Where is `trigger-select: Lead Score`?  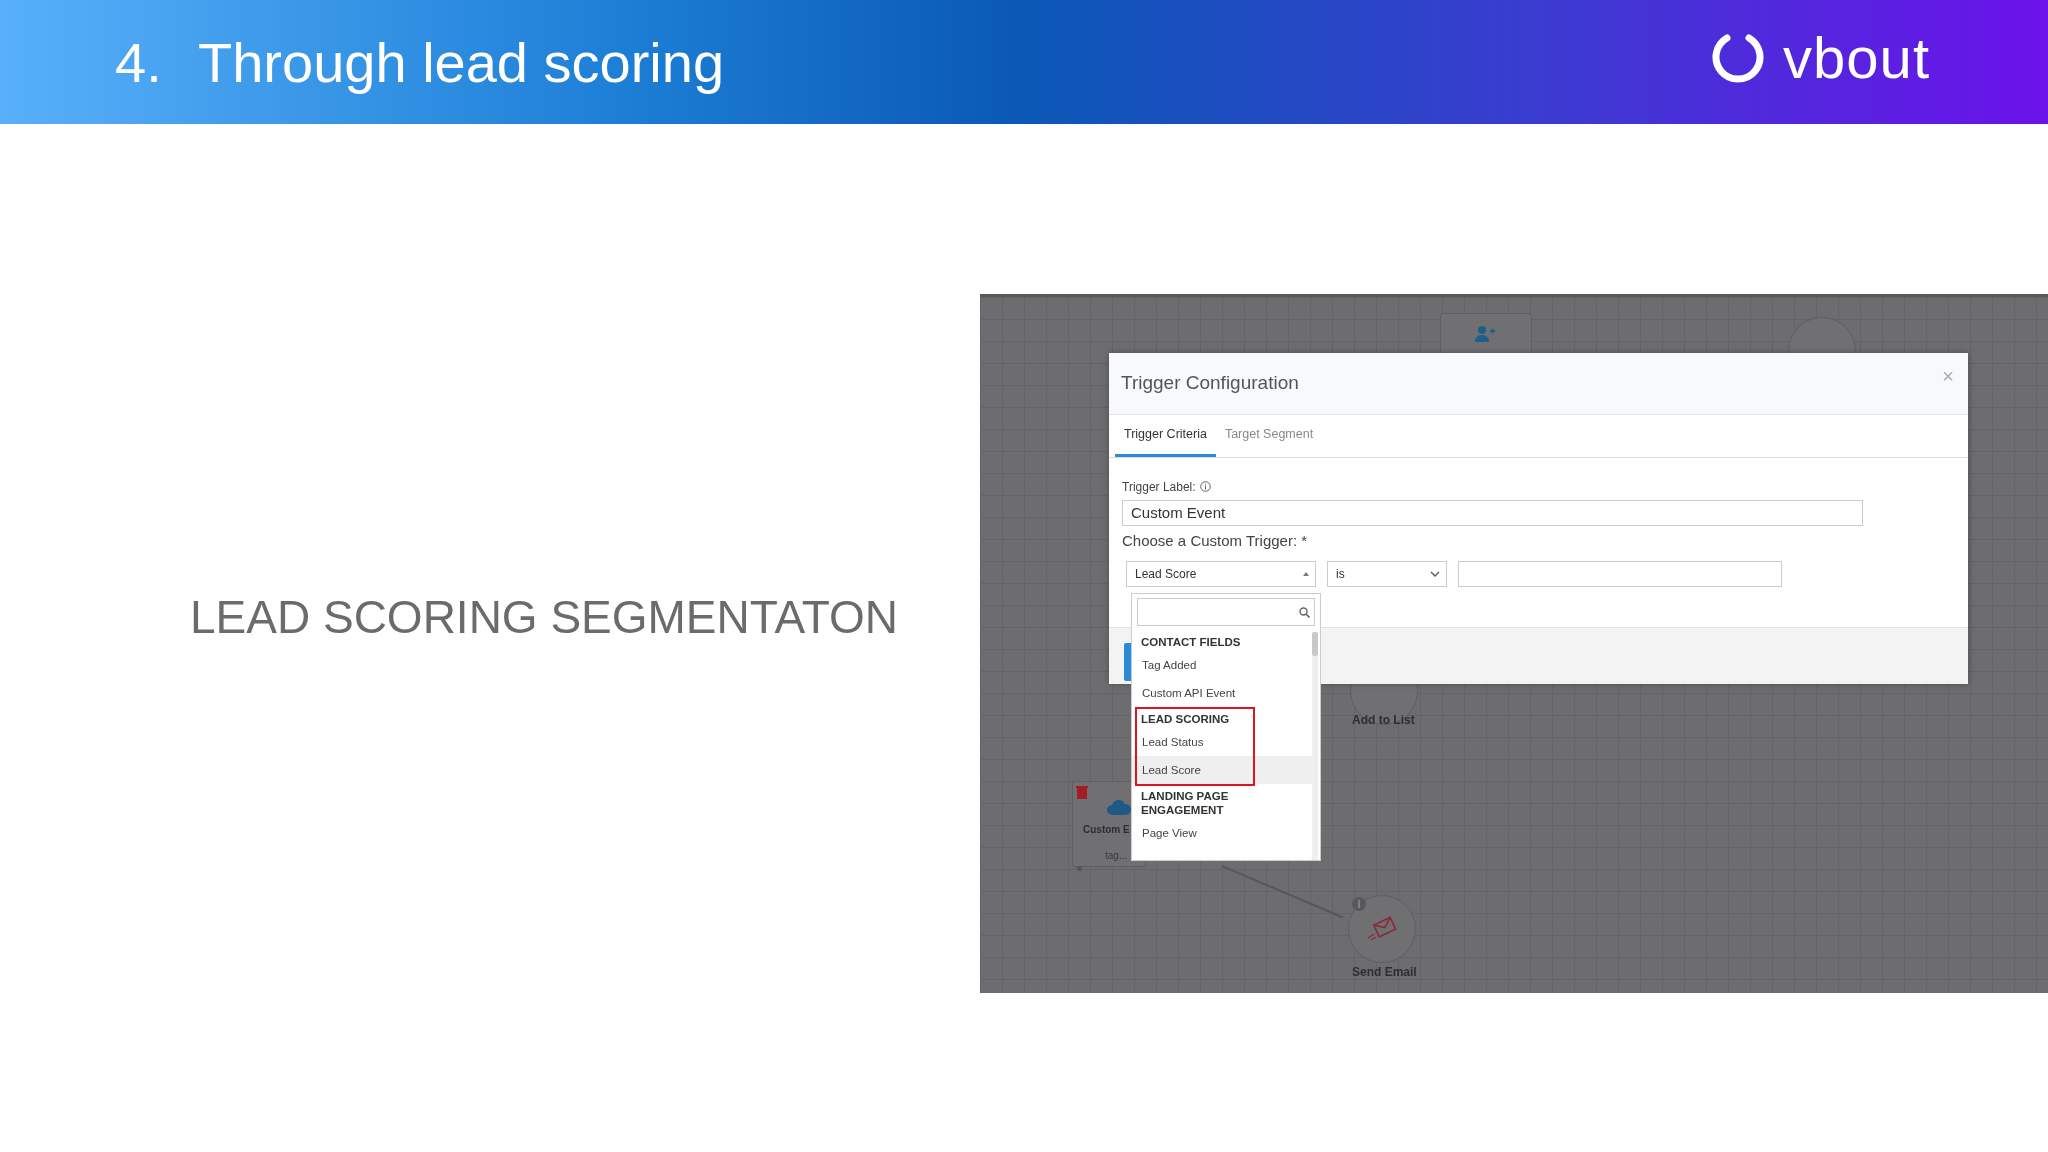 trigger-select: Lead Score is located at coordinates (1221, 573).